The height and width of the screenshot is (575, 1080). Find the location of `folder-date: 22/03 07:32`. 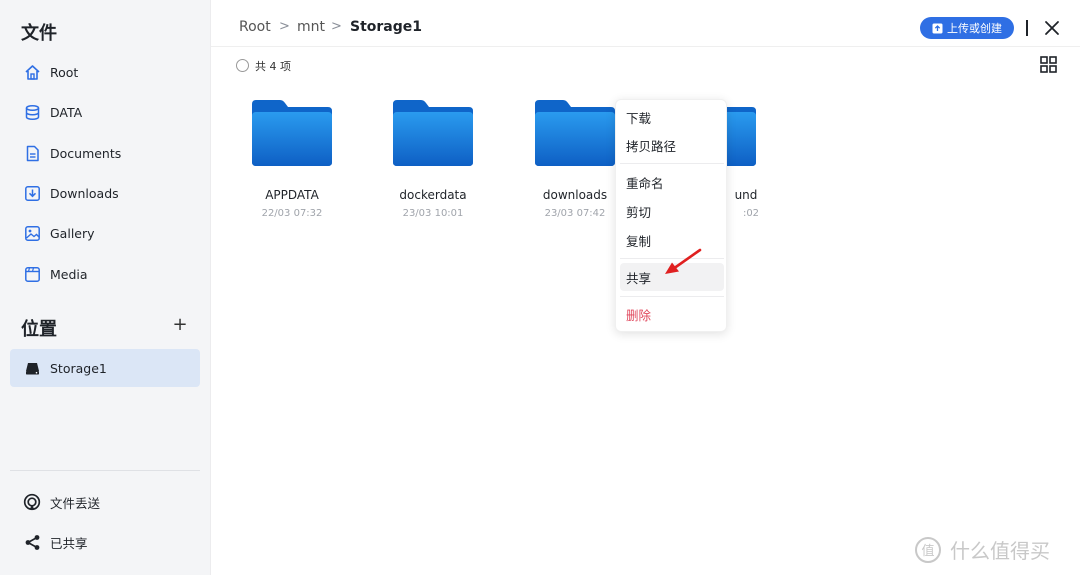

folder-date: 22/03 07:32 is located at coordinates (292, 213).